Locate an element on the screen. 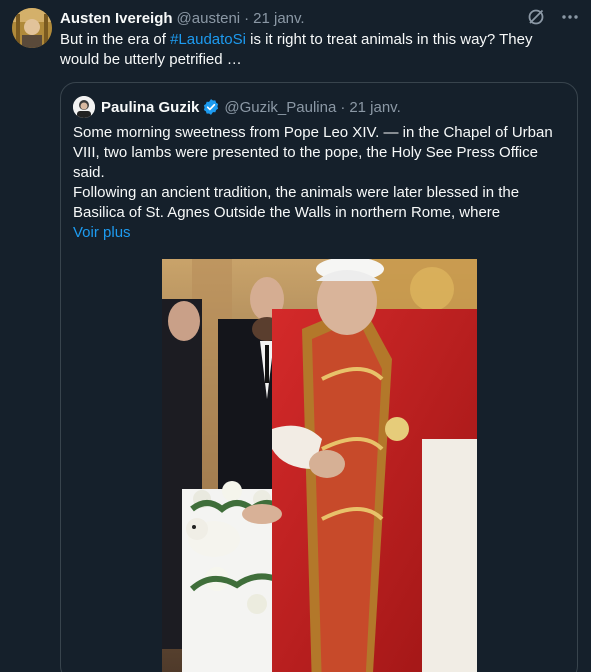  tweet-header: Austen Ivereigh @austeni · 21 janv. is located at coordinates (182, 18).